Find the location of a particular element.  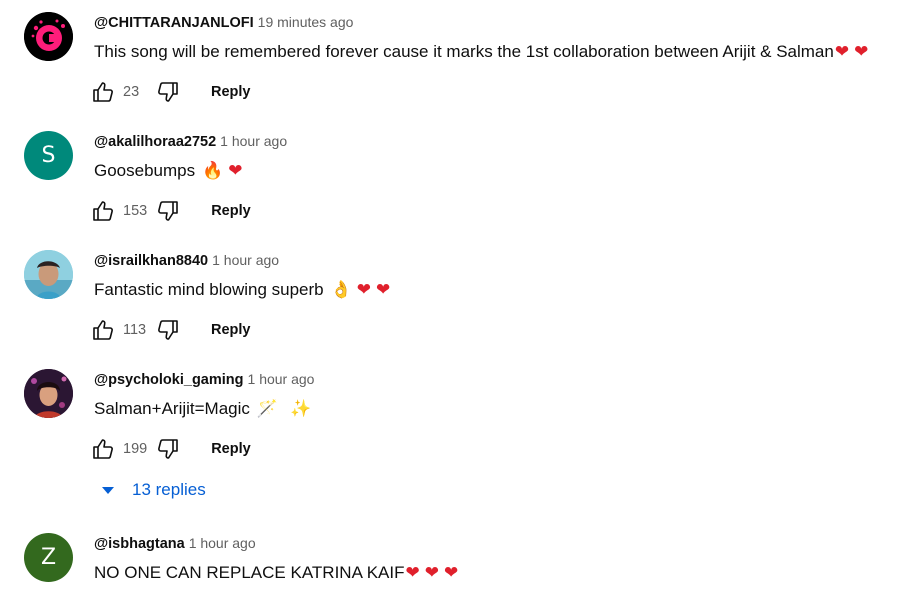

comment-header: @psycholoki_gaming 1 hour ago is located at coordinates (204, 379).